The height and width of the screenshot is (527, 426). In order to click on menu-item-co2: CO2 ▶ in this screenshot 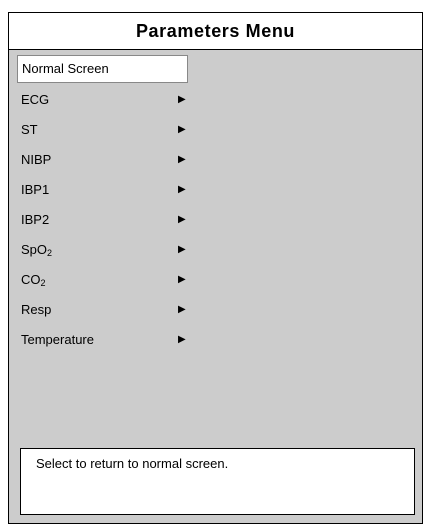, I will do `click(117, 280)`.